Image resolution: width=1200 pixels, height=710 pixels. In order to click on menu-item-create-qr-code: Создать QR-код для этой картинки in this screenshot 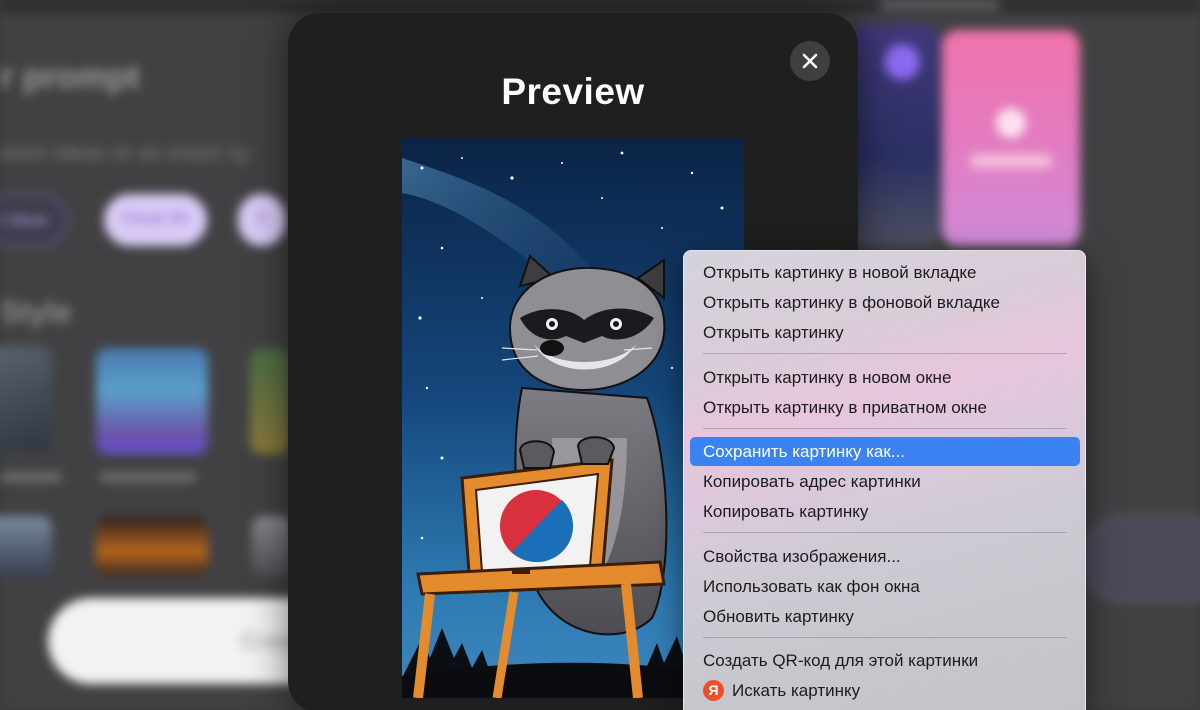, I will do `click(885, 660)`.